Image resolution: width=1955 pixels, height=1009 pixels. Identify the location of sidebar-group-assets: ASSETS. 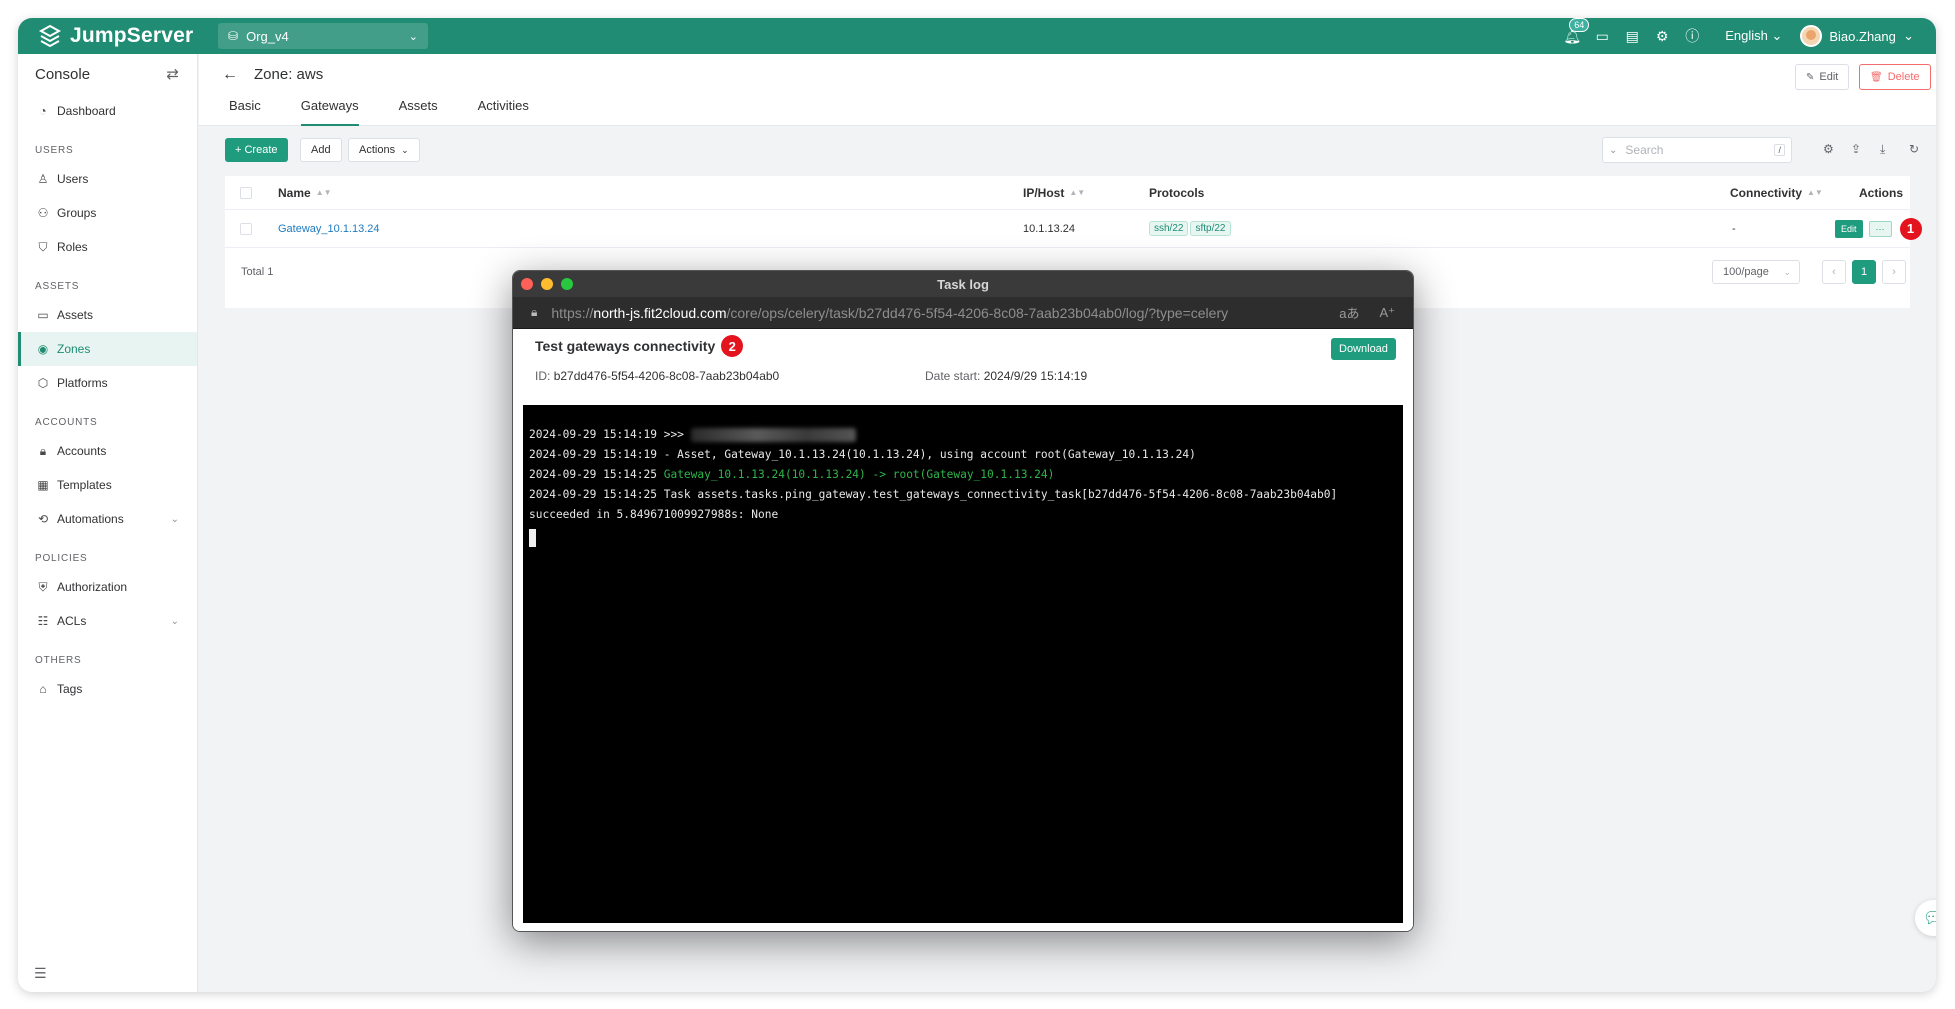
(57, 286).